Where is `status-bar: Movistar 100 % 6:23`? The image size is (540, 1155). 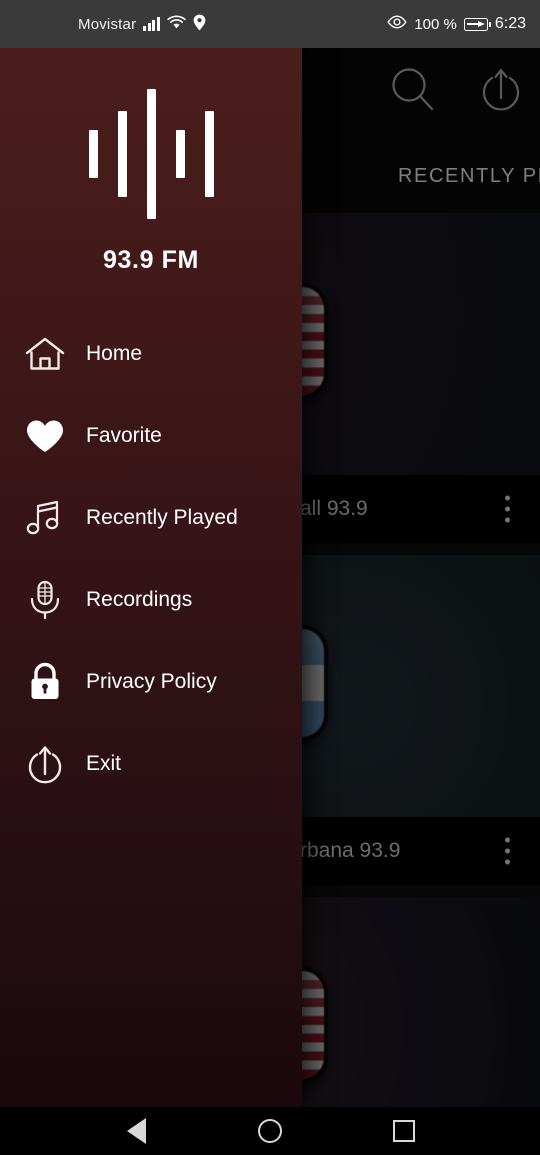 status-bar: Movistar 100 % 6:23 is located at coordinates (270, 24).